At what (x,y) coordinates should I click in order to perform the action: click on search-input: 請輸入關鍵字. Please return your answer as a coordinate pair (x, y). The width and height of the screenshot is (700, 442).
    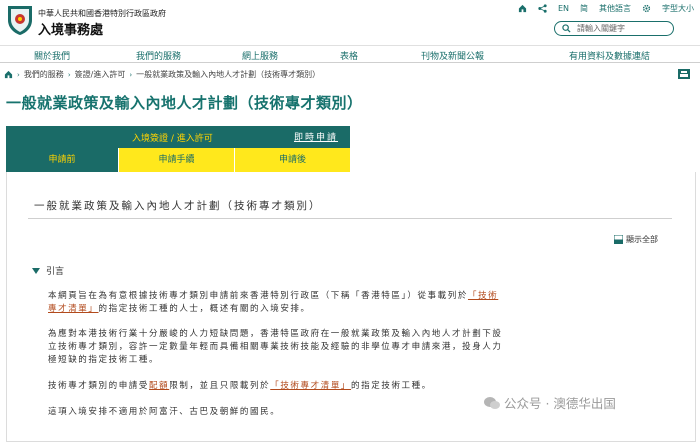
    Looking at the image, I should click on (614, 28).